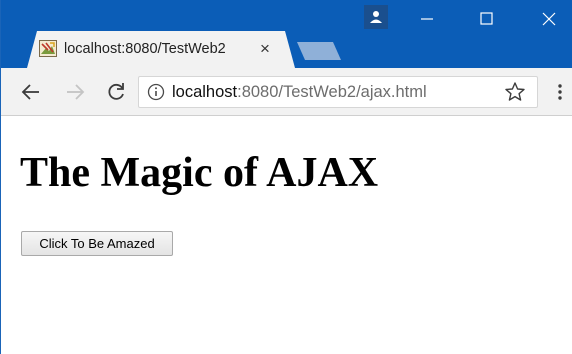 Image resolution: width=572 pixels, height=354 pixels. Describe the element at coordinates (205, 92) in the screenshot. I see `url-host: localhost` at that location.